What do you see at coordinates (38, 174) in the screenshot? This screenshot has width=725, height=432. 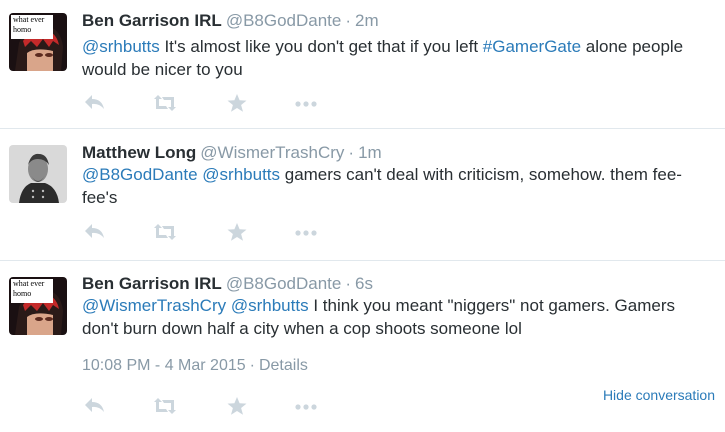 I see `avatar` at bounding box center [38, 174].